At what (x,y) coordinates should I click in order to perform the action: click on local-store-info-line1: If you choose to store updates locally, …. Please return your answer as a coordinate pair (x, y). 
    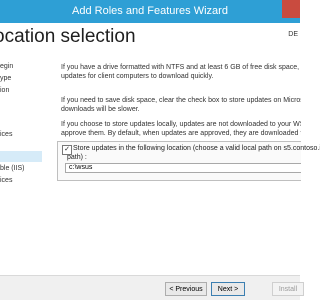
    Looking at the image, I should click on (181, 124).